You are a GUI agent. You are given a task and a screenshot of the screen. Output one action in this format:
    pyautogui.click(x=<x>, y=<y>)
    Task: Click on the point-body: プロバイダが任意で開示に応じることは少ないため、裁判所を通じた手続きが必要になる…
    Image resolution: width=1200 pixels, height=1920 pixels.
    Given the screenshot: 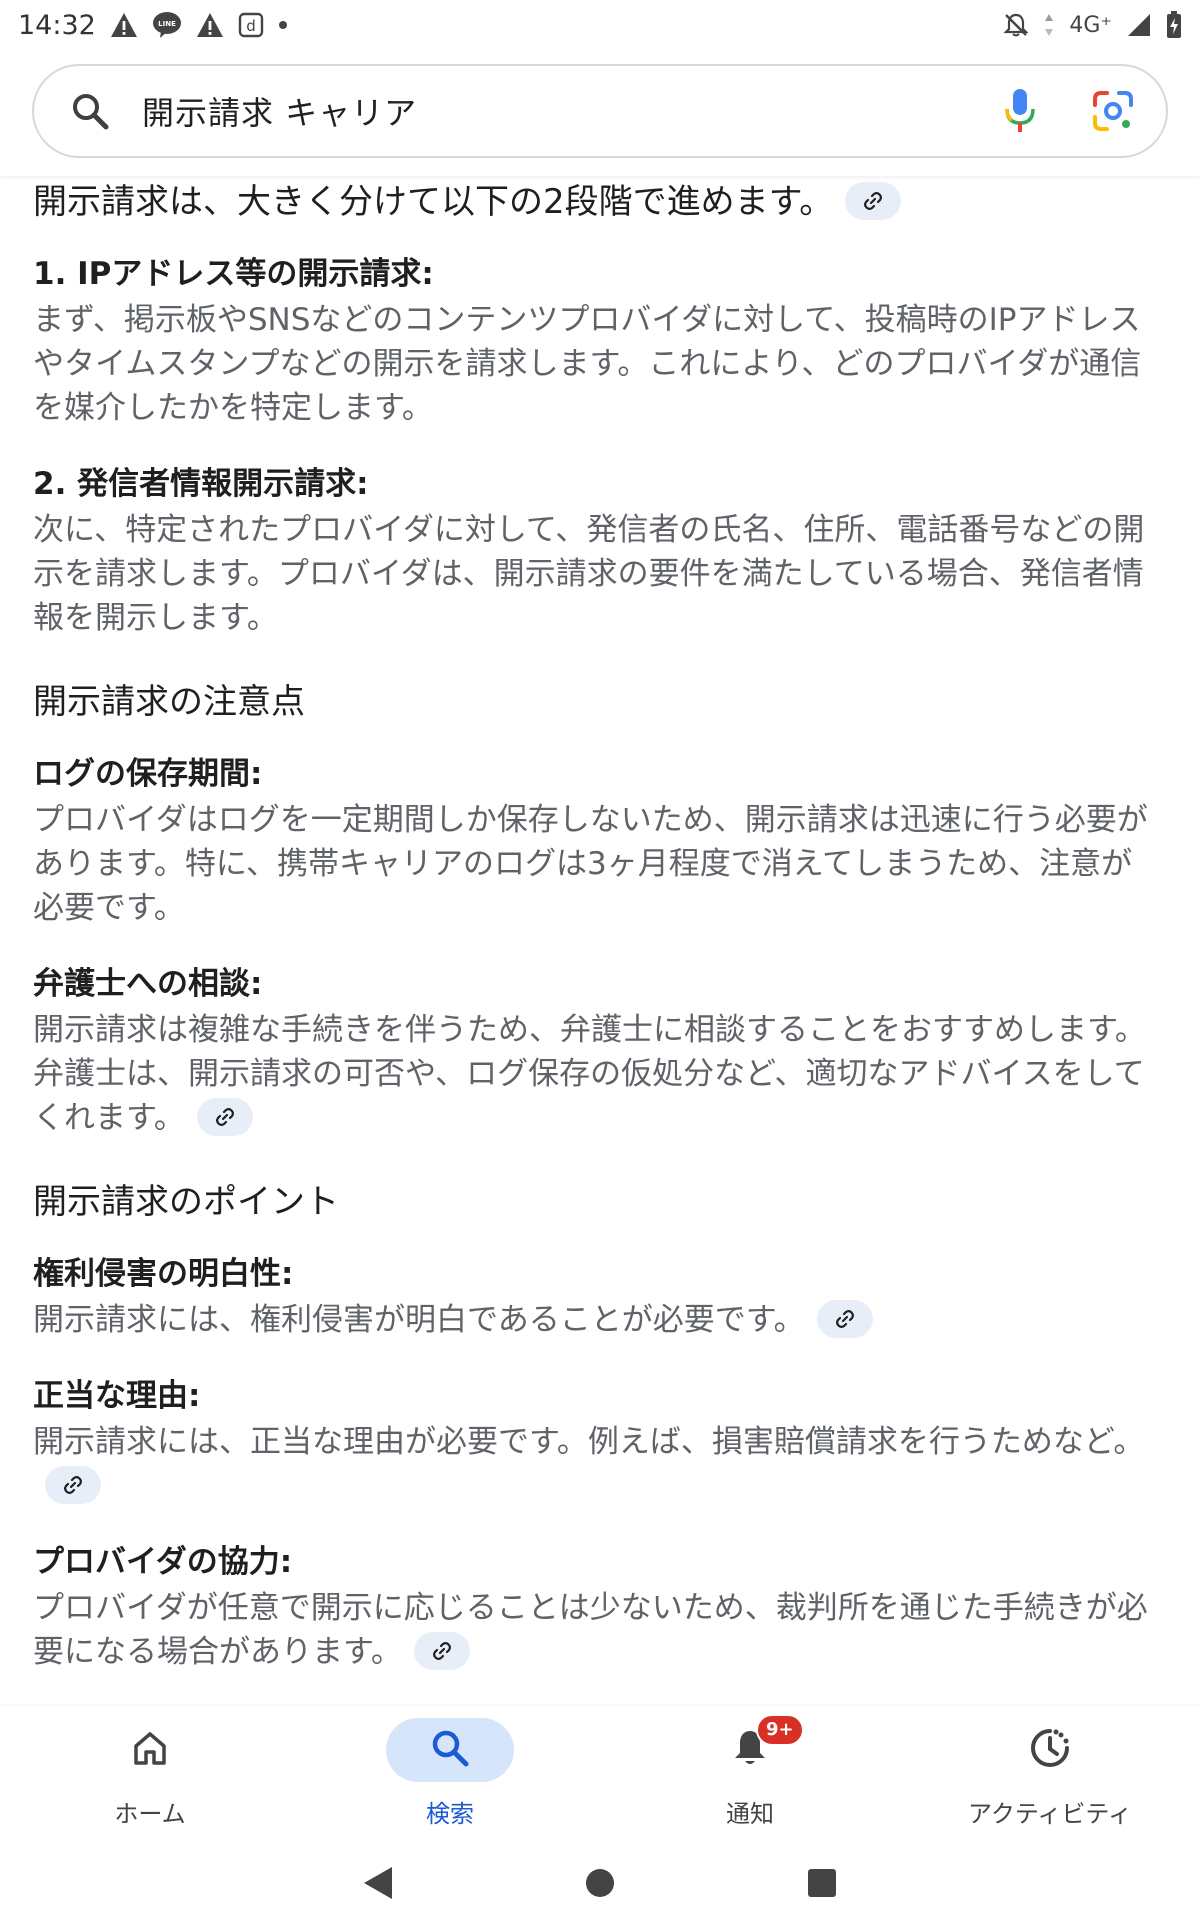 What is the action you would take?
    pyautogui.click(x=596, y=1630)
    